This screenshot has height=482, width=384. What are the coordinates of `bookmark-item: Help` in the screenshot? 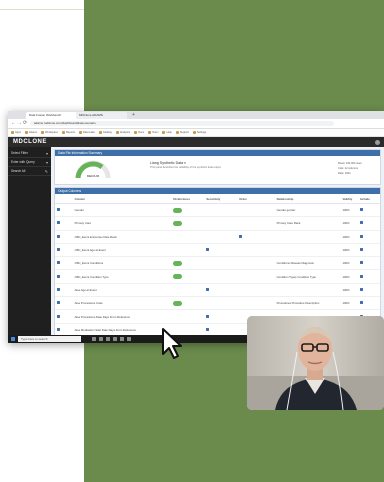 It's located at (167, 132).